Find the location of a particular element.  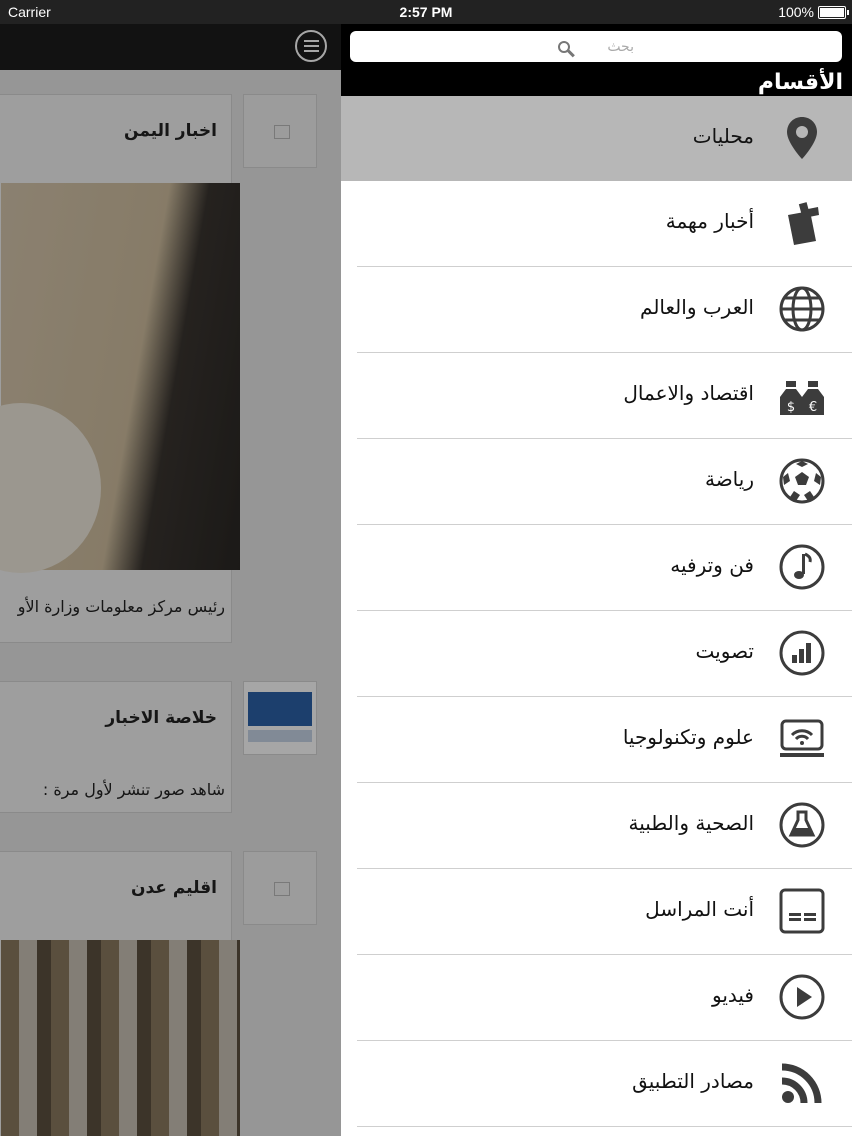

status-bar: Carrier 2:57 PM 100% is located at coordinates (426, 12).